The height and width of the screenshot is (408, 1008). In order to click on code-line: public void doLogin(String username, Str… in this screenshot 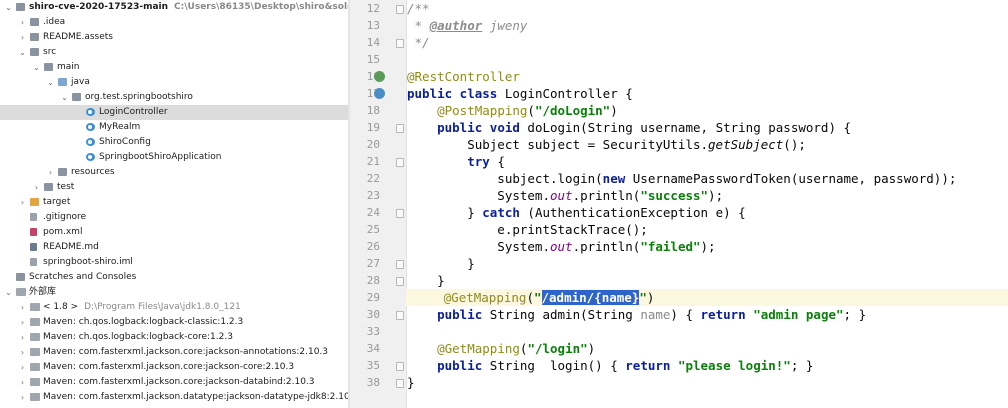, I will do `click(629, 127)`.